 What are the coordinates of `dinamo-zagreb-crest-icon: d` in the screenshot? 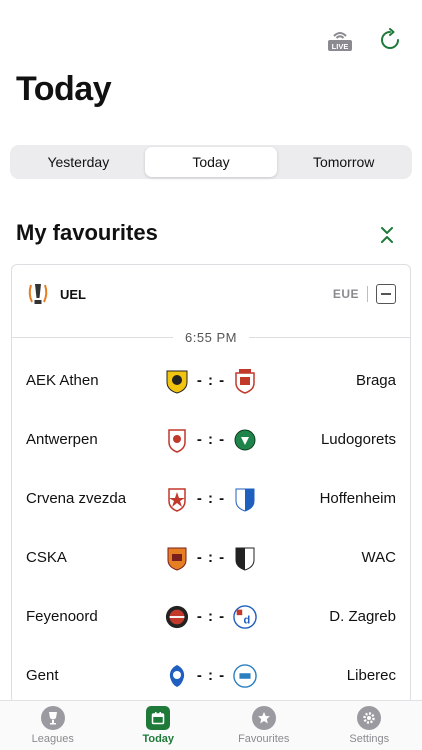 It's located at (245, 616).